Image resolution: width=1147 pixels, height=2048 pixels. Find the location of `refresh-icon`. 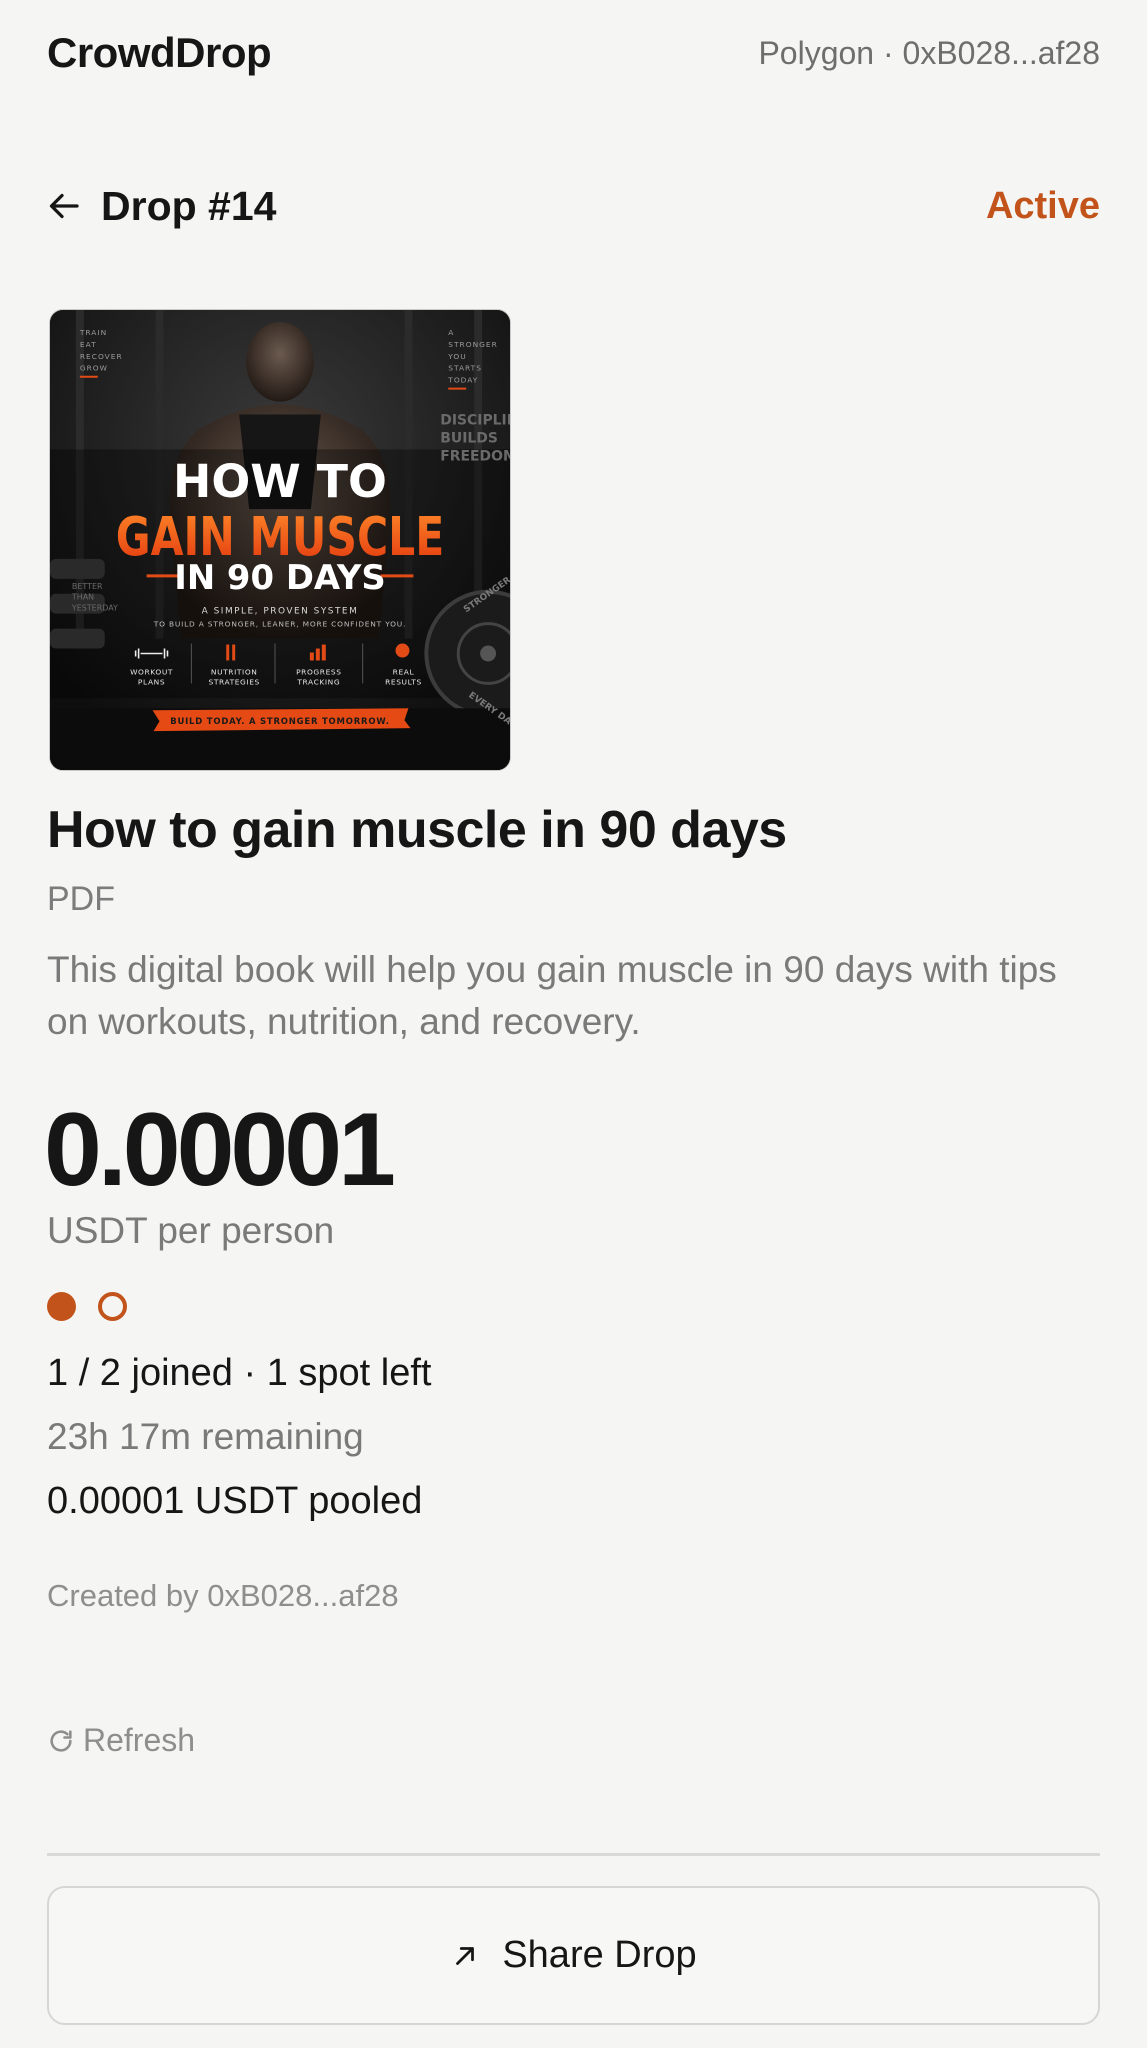

refresh-icon is located at coordinates (61, 1740).